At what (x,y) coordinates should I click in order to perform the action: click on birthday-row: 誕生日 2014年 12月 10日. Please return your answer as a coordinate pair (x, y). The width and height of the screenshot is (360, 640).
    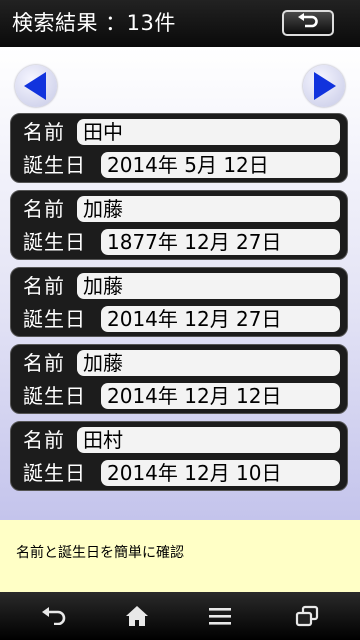
    Looking at the image, I should click on (179, 473).